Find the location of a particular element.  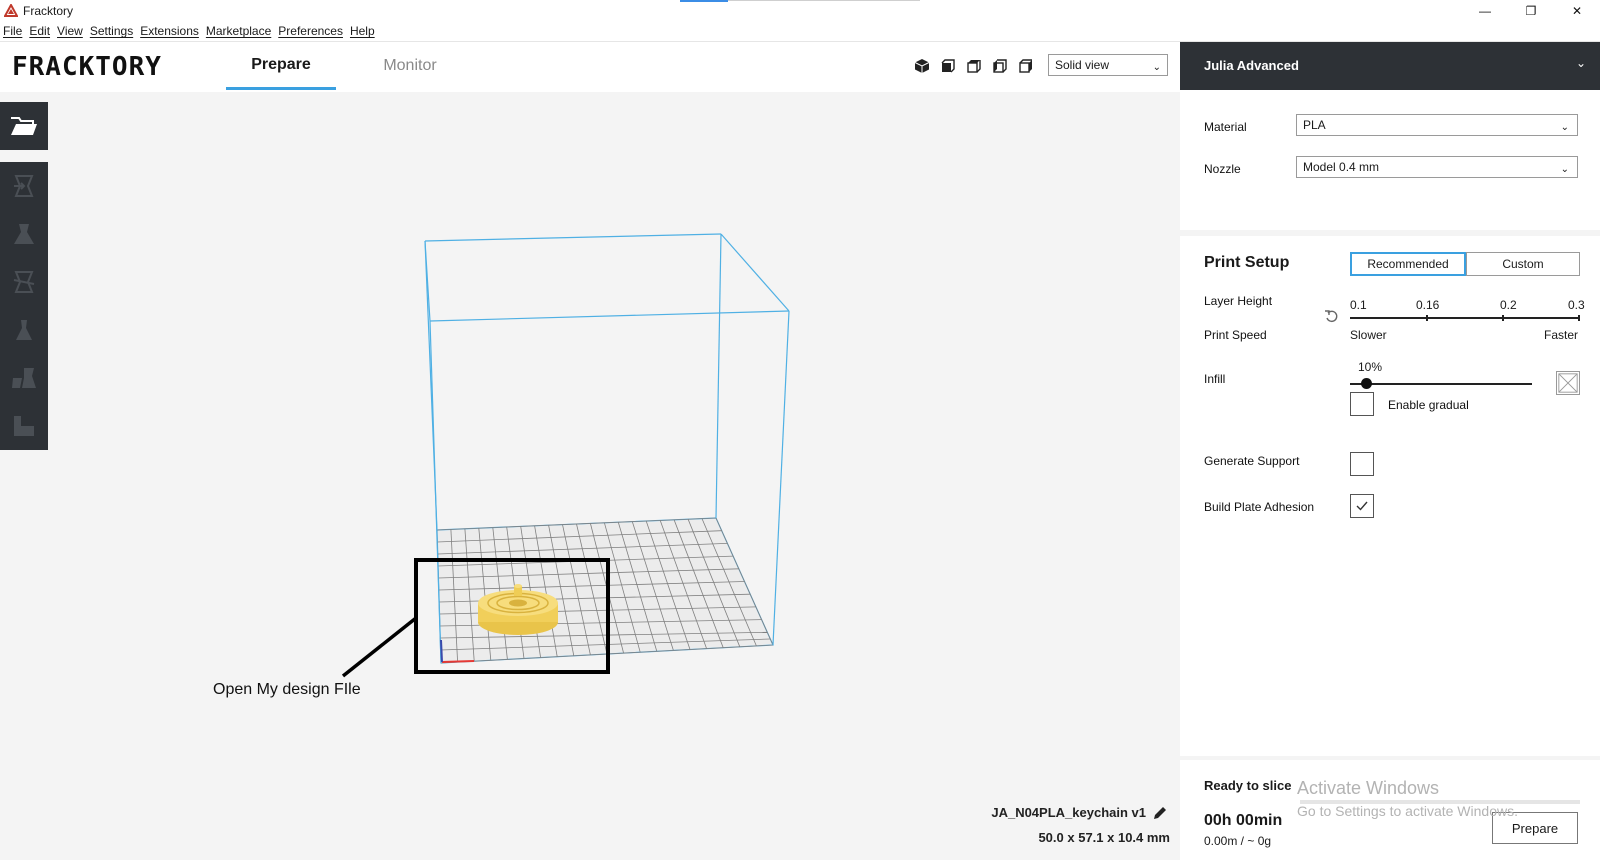

print-speed-label: Print Speed is located at coordinates (1235, 335).